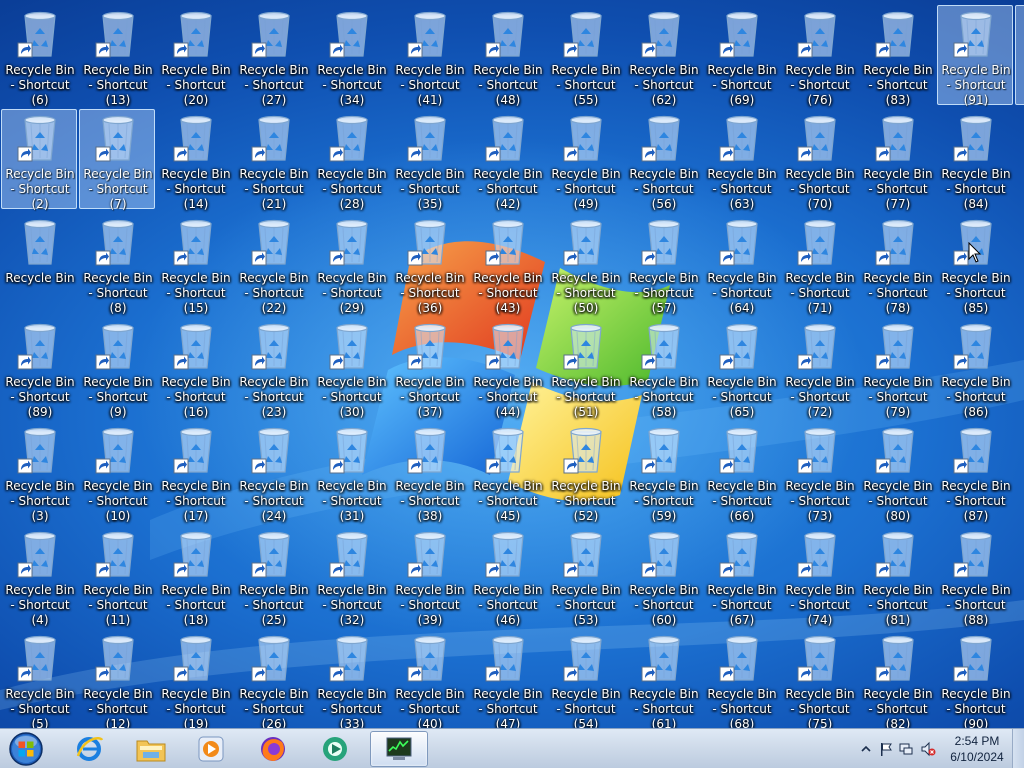 The height and width of the screenshot is (768, 1024). What do you see at coordinates (977, 749) in the screenshot?
I see `clock: 2:54 PM 6/10/2024` at bounding box center [977, 749].